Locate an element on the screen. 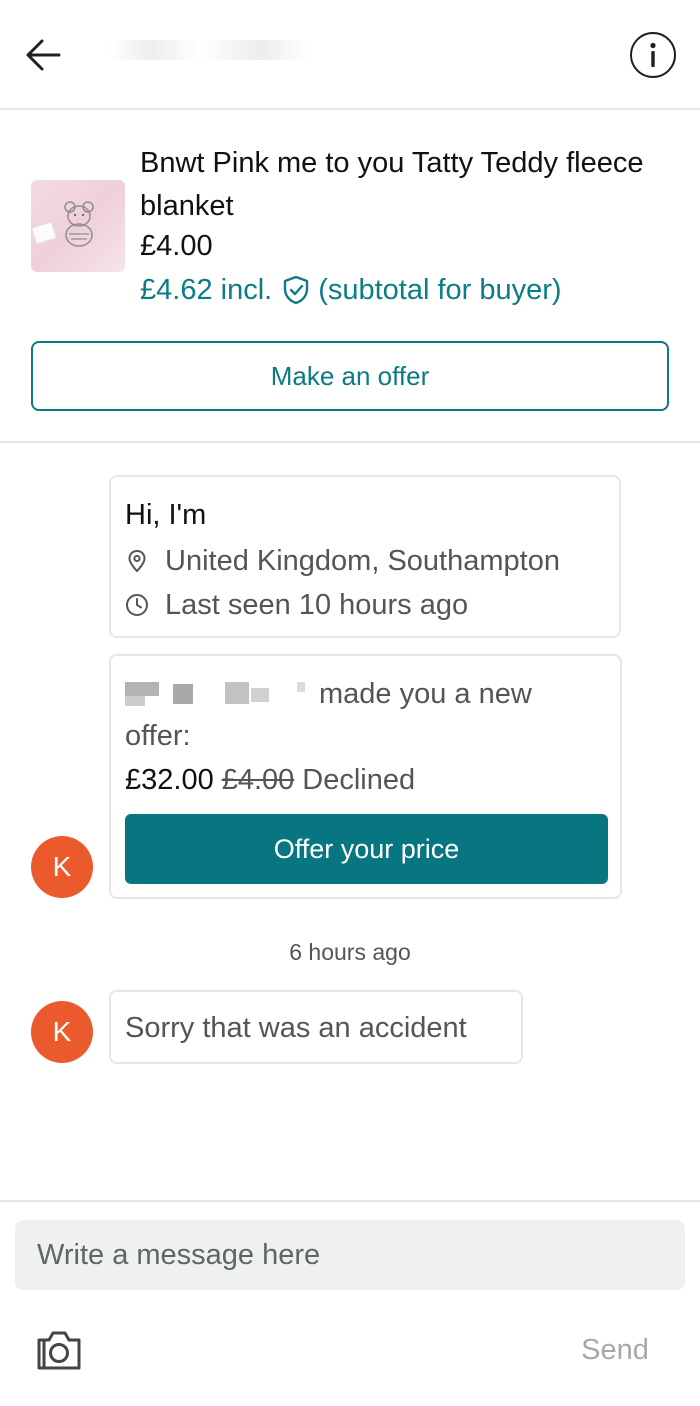  back-button is located at coordinates (43, 55).